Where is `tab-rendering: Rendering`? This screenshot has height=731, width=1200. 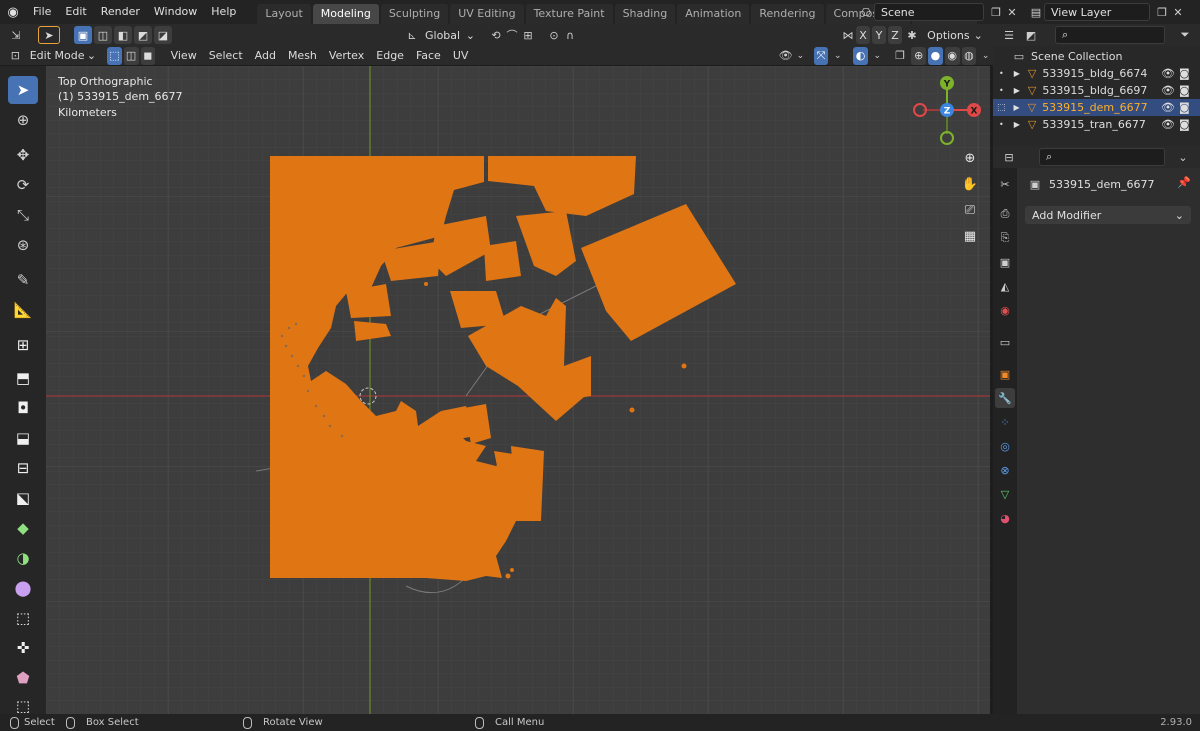 tab-rendering: Rendering is located at coordinates (787, 14).